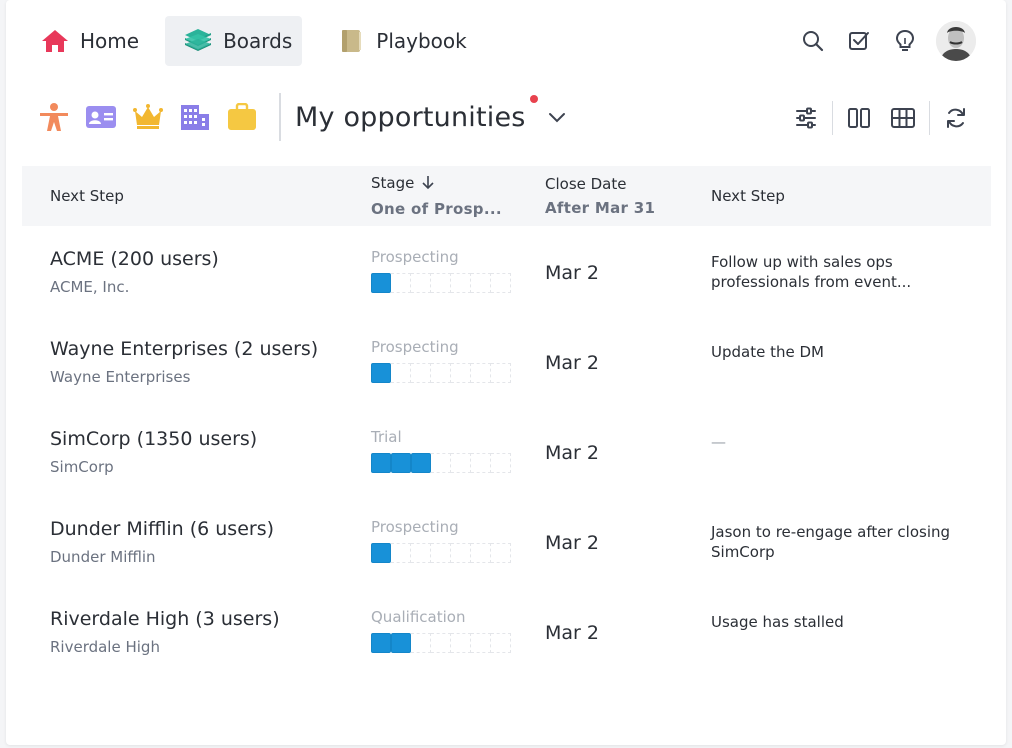 Image resolution: width=1012 pixels, height=748 pixels. I want to click on top-nav: Home Boards Playbook, so click(257, 41).